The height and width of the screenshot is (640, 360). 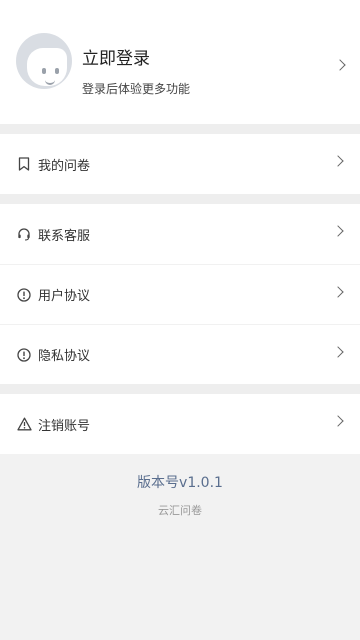 What do you see at coordinates (44, 61) in the screenshot?
I see `avatar` at bounding box center [44, 61].